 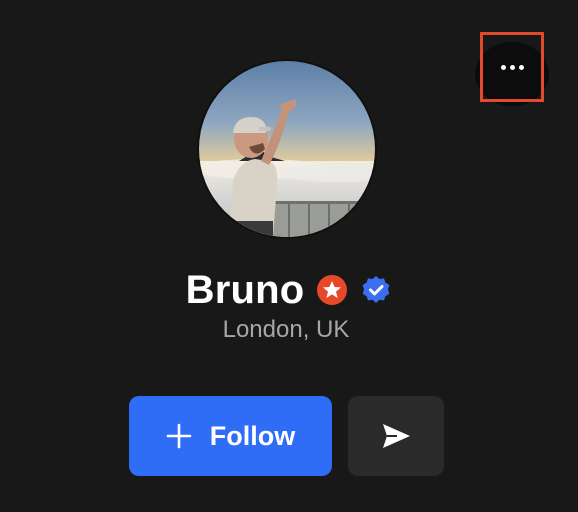 I want to click on profile-name: Bruno, so click(x=245, y=289).